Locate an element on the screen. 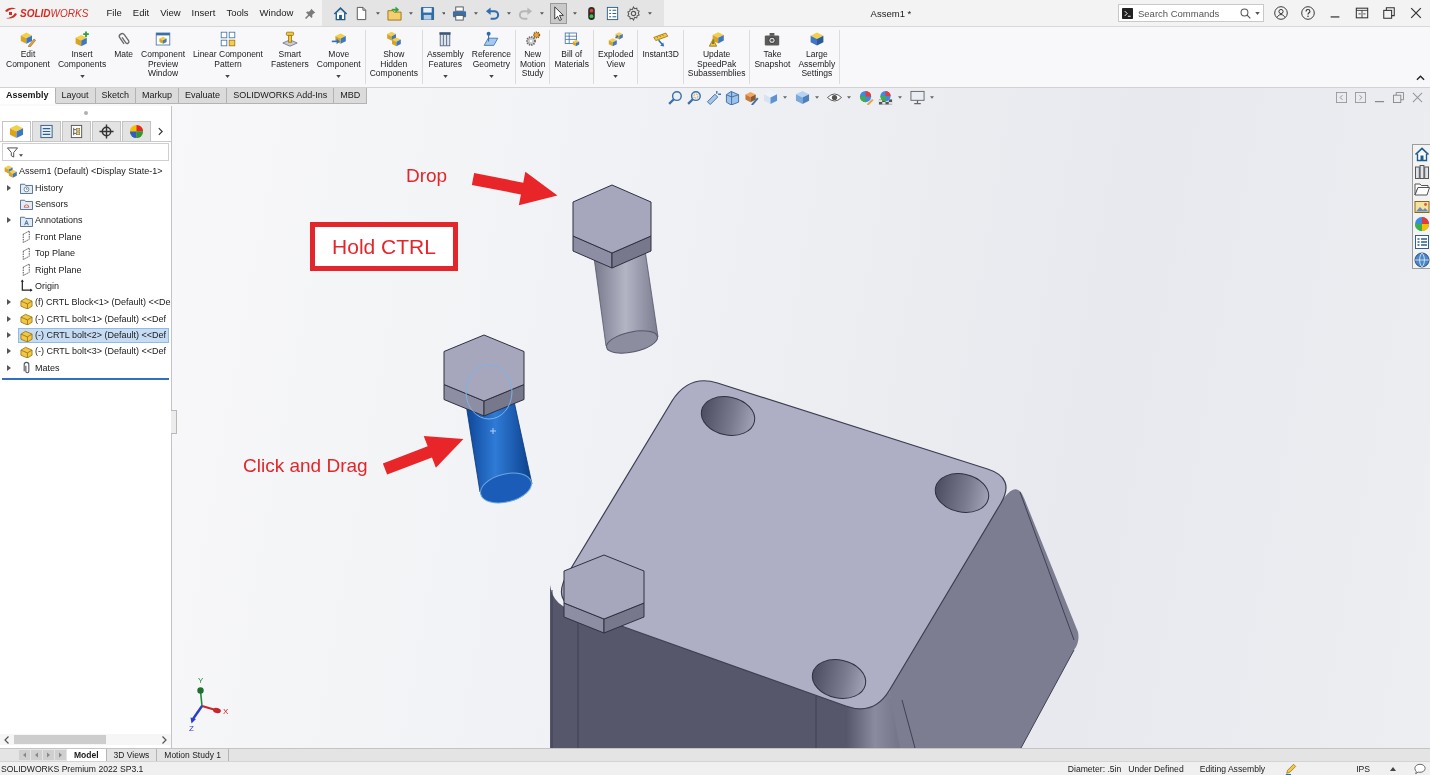 The image size is (1430, 775). tab: SOLIDWORKS Add-Ins is located at coordinates (281, 96).